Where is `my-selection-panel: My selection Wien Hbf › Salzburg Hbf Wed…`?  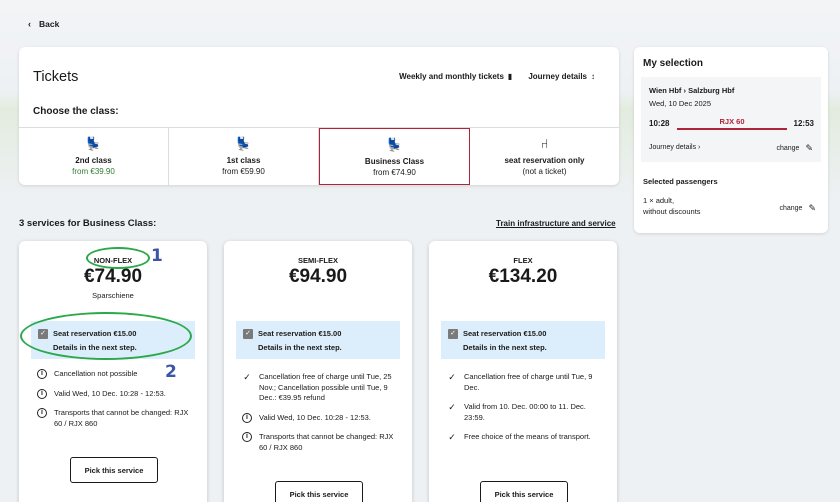
my-selection-panel: My selection Wien Hbf › Salzburg Hbf Wed… is located at coordinates (731, 140).